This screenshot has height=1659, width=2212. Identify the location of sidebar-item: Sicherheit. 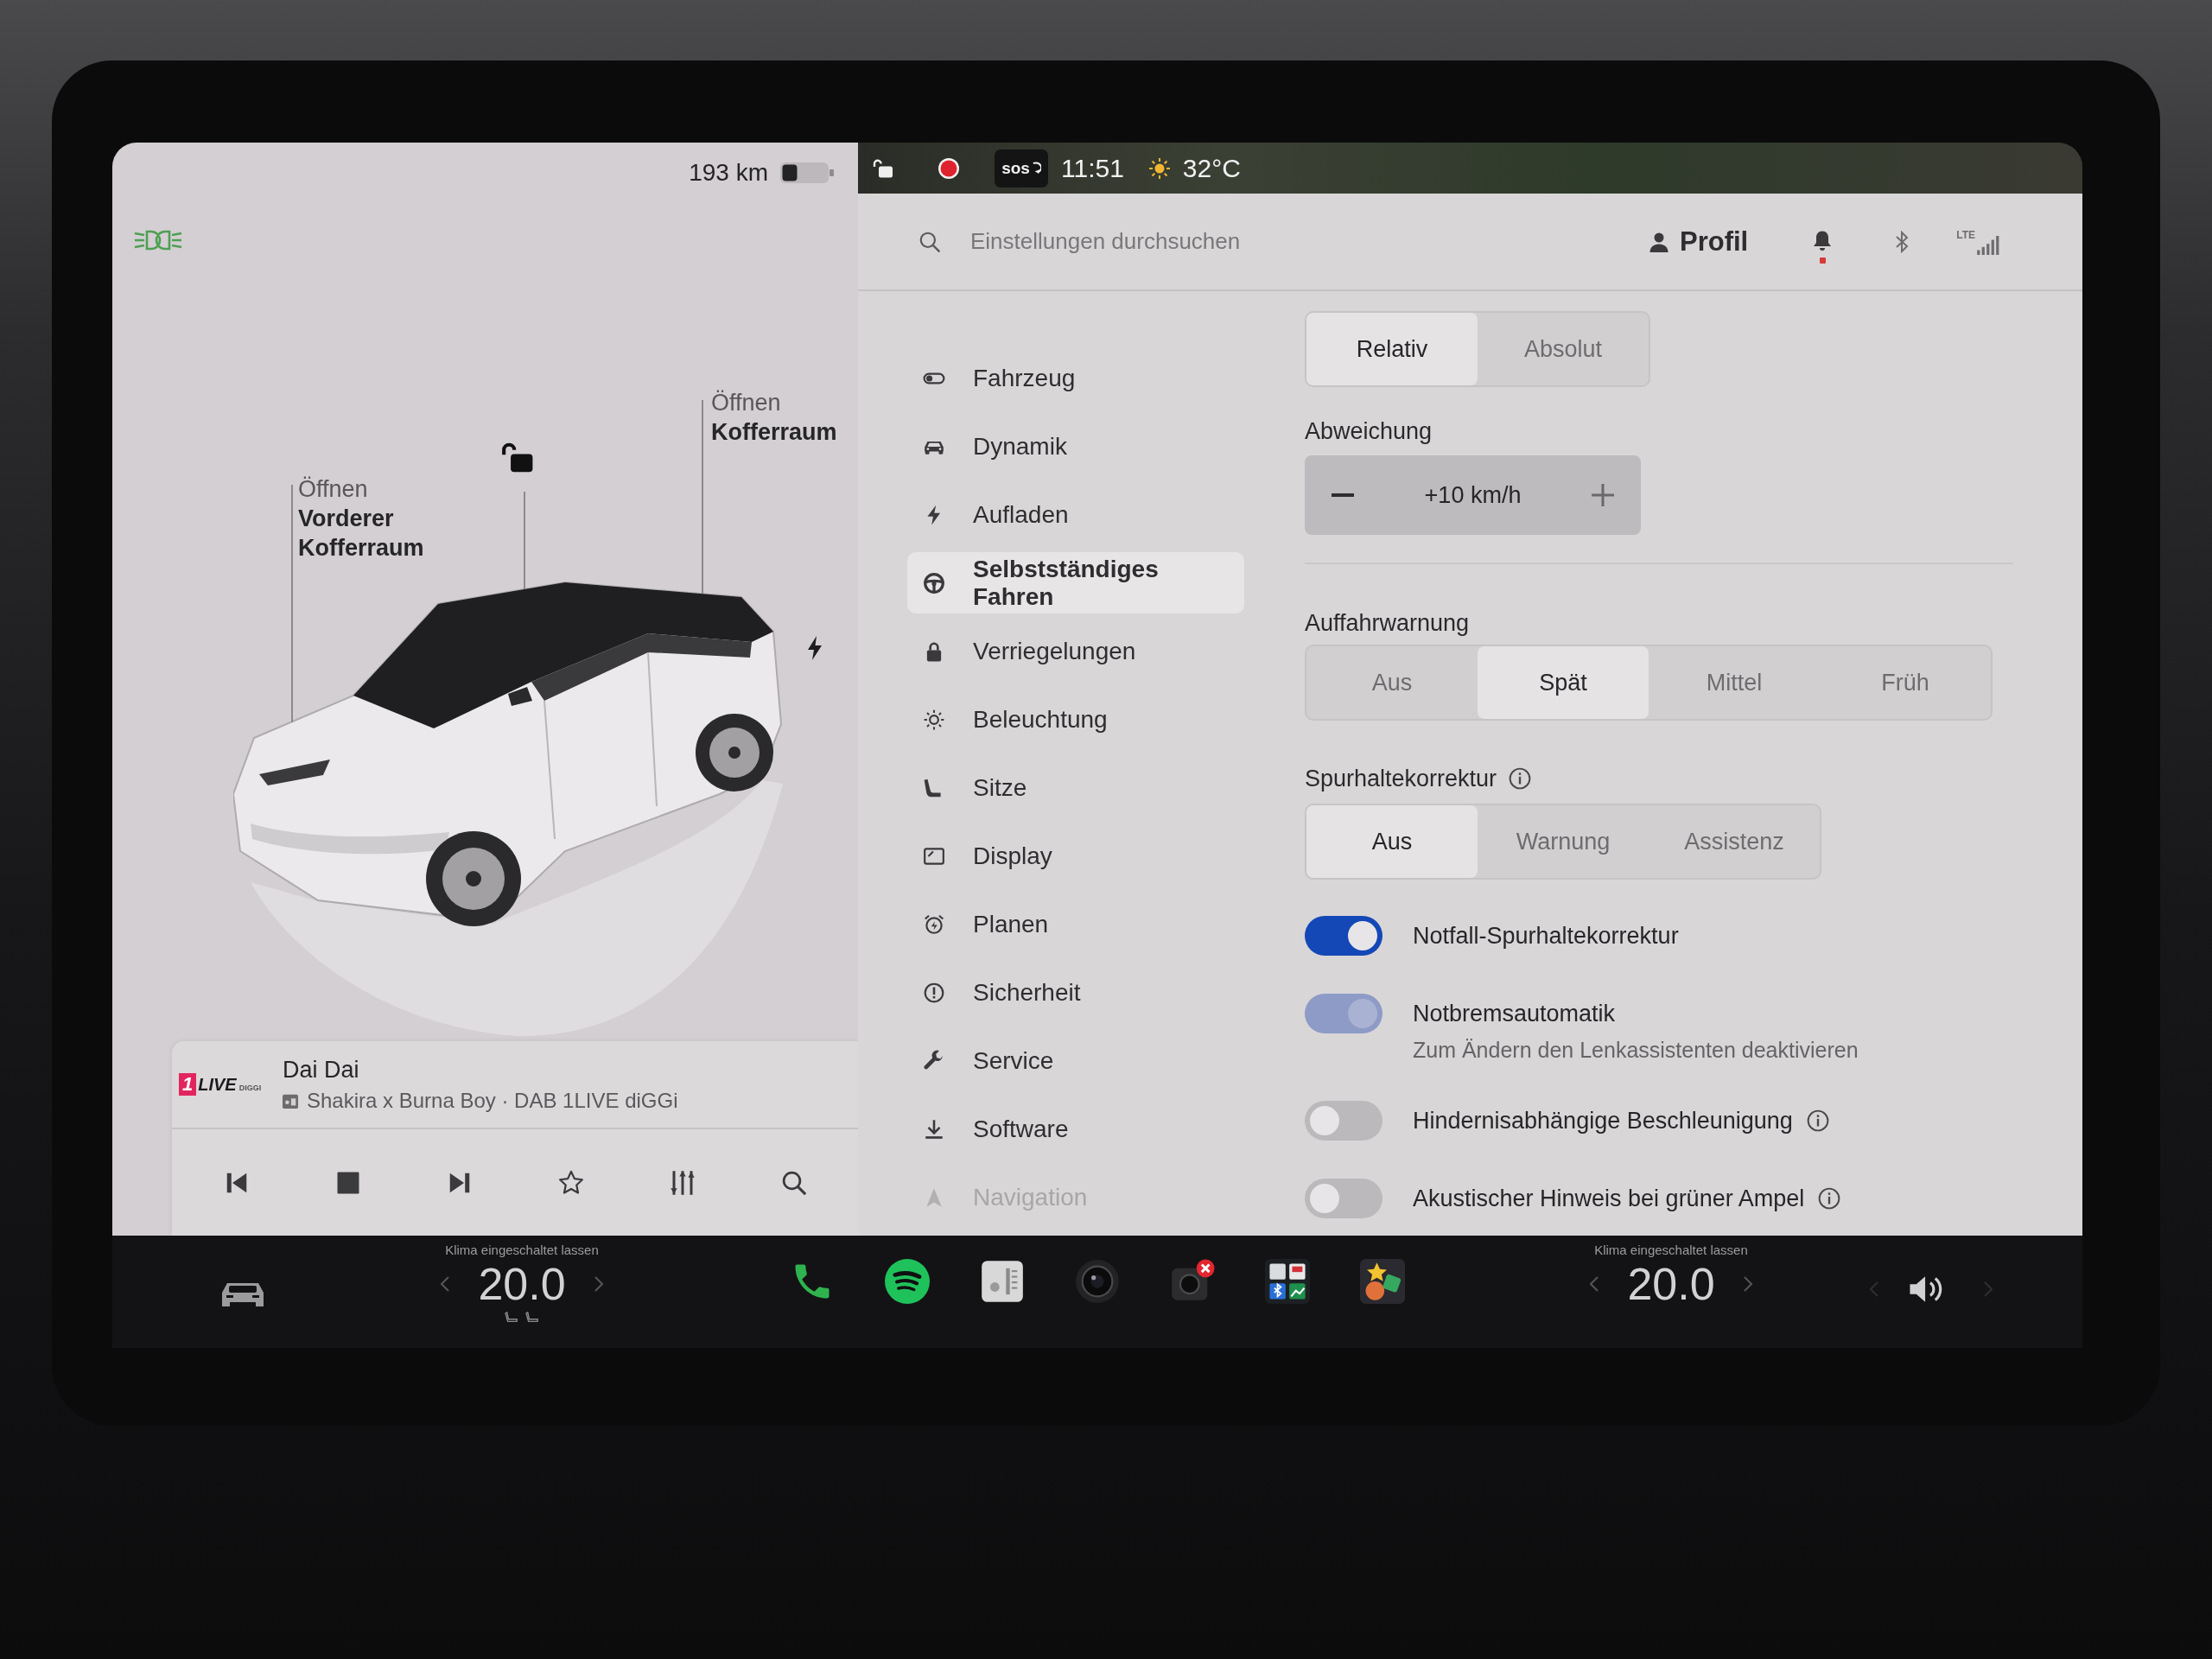
(1075, 992).